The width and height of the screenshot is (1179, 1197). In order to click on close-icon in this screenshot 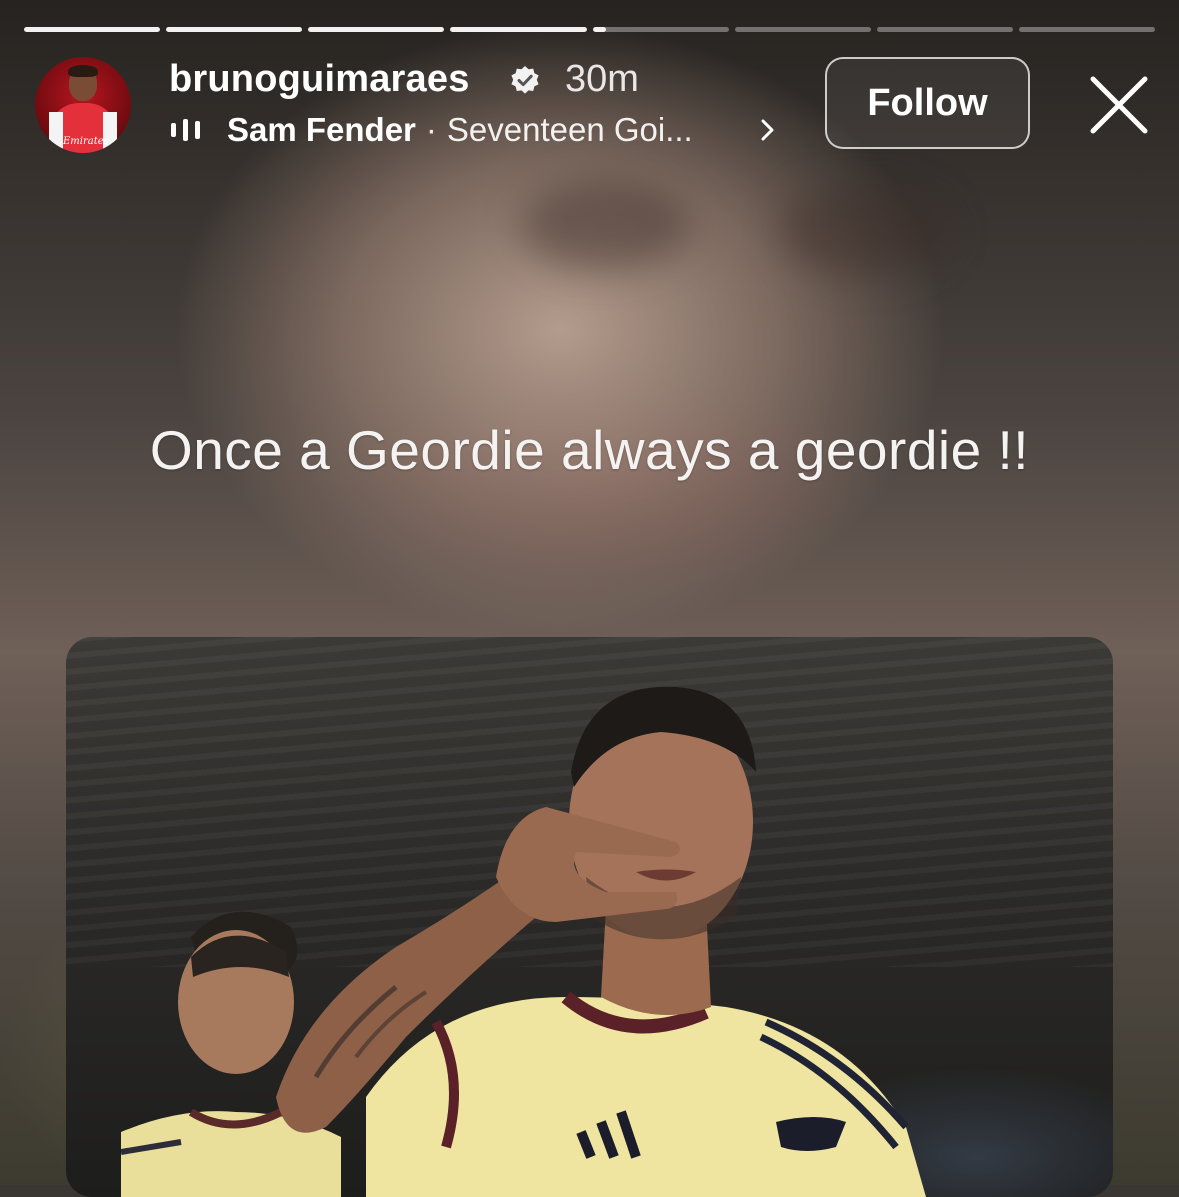, I will do `click(1119, 105)`.